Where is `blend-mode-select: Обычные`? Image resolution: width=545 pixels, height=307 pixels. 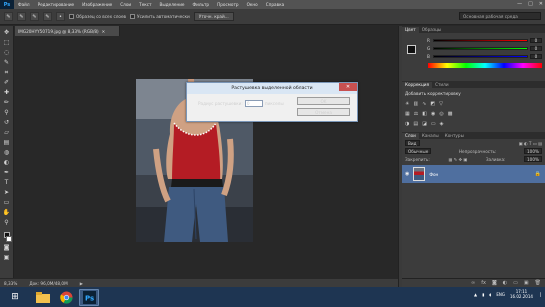 blend-mode-select: Обычные is located at coordinates (418, 151).